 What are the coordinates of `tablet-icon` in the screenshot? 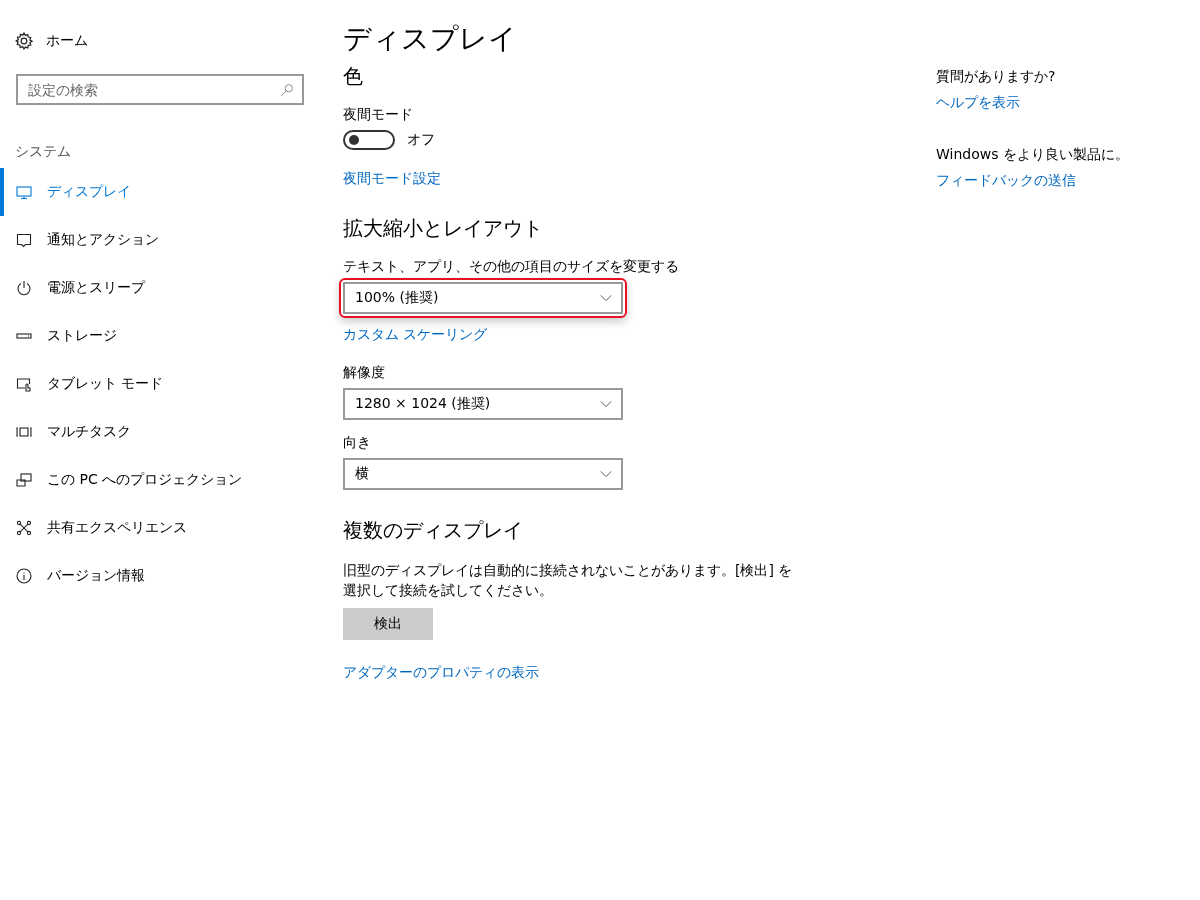 It's located at (24, 384).